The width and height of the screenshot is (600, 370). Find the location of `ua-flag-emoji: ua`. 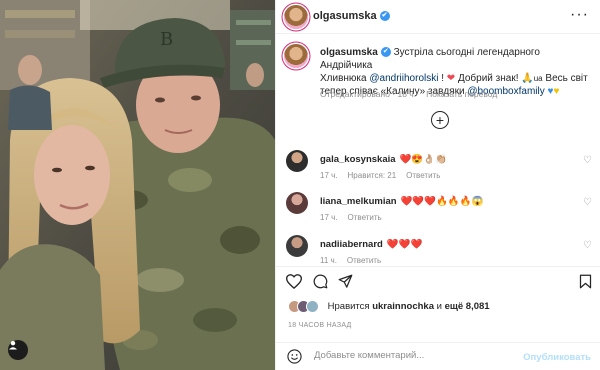

ua-flag-emoji: ua is located at coordinates (538, 78).